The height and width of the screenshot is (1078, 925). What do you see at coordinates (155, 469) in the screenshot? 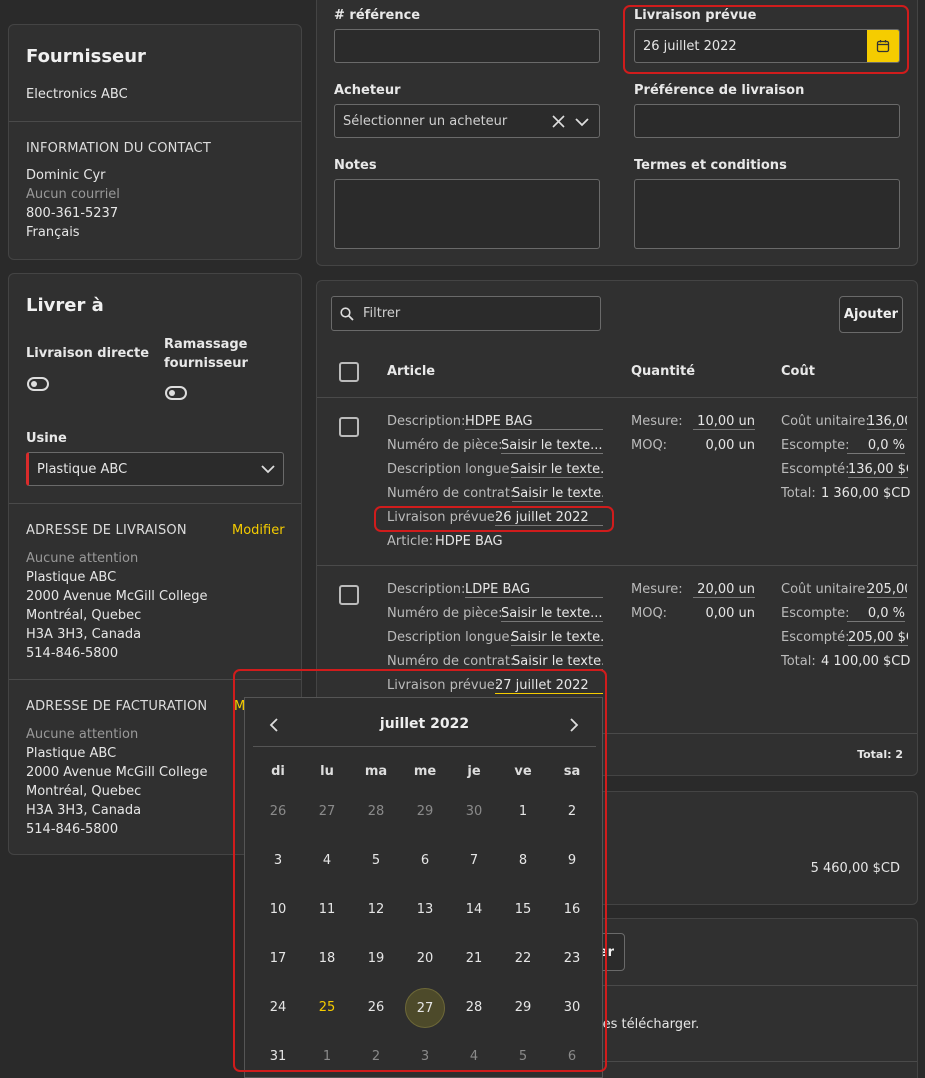
I see `plant-select: Plastique ABC` at bounding box center [155, 469].